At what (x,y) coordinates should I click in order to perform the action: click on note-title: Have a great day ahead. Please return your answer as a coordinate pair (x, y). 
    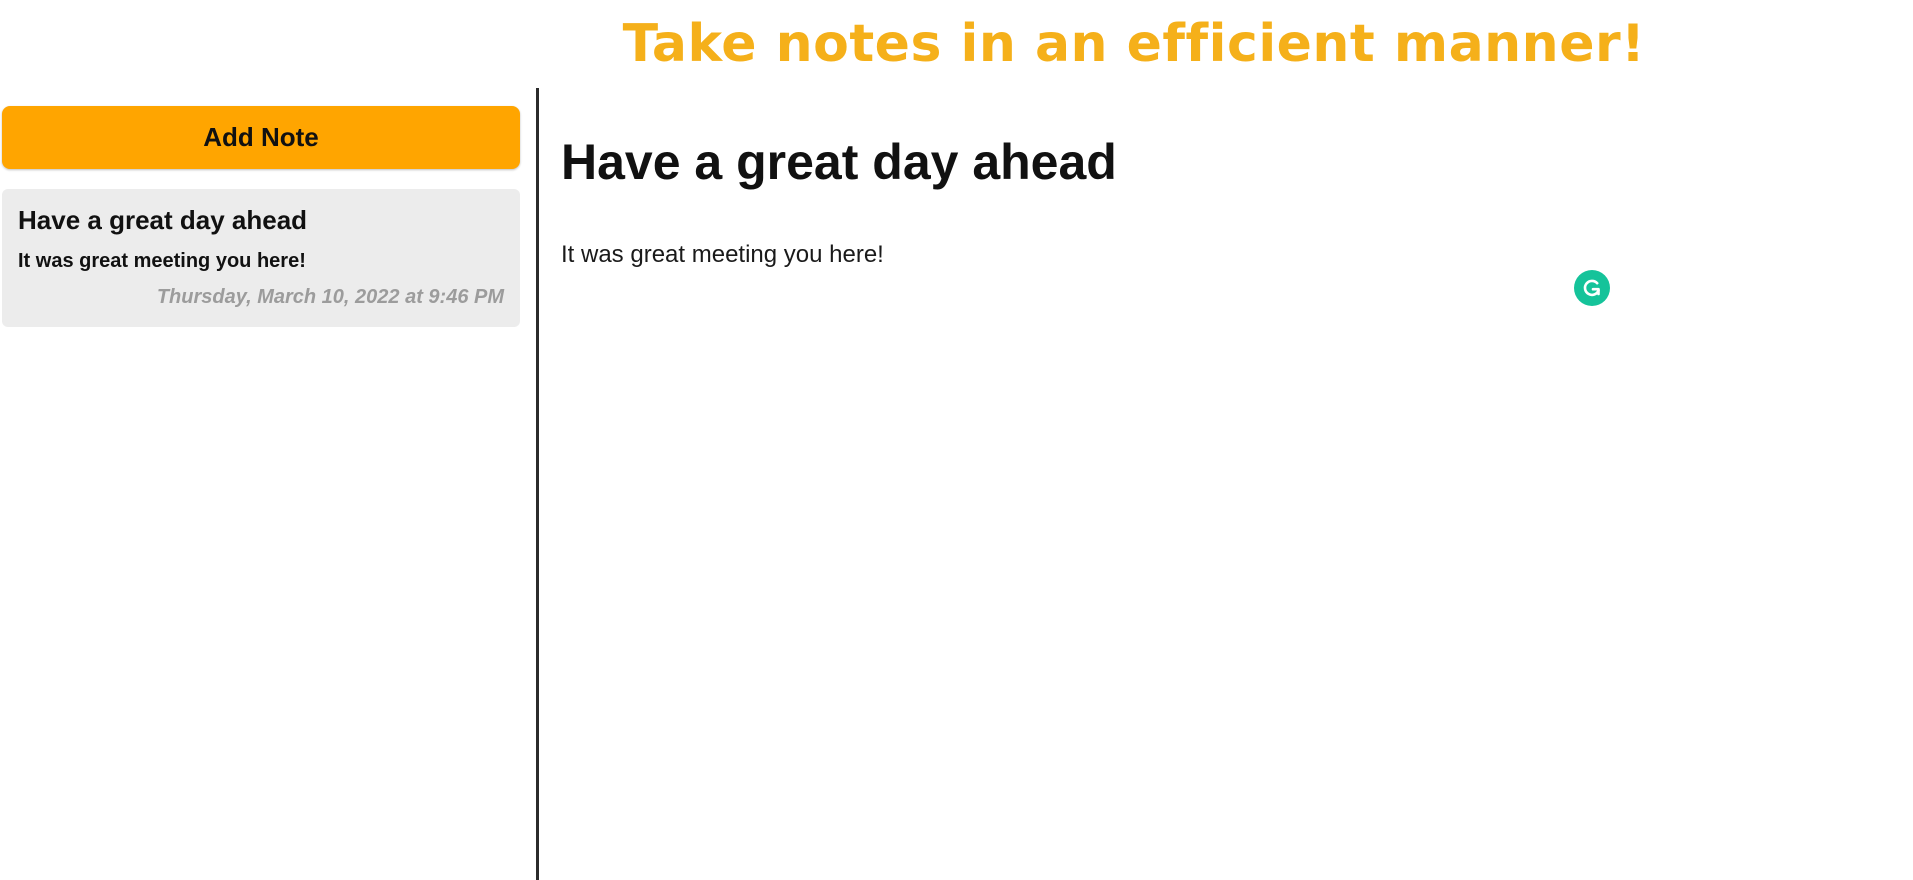
    Looking at the image, I should click on (839, 162).